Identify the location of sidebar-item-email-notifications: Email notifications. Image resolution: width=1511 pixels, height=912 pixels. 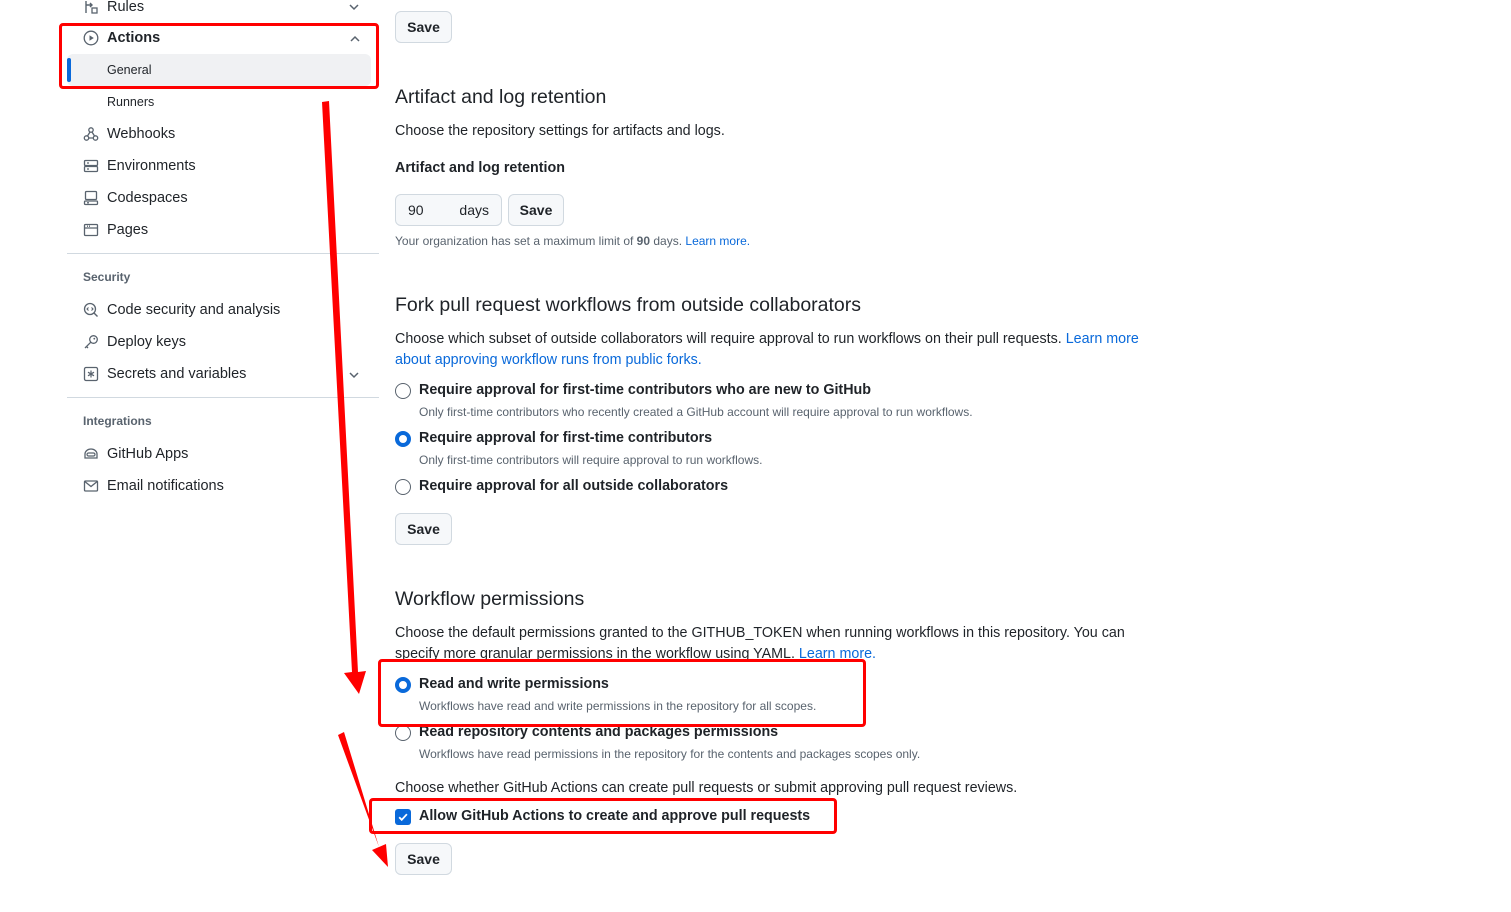
(223, 486).